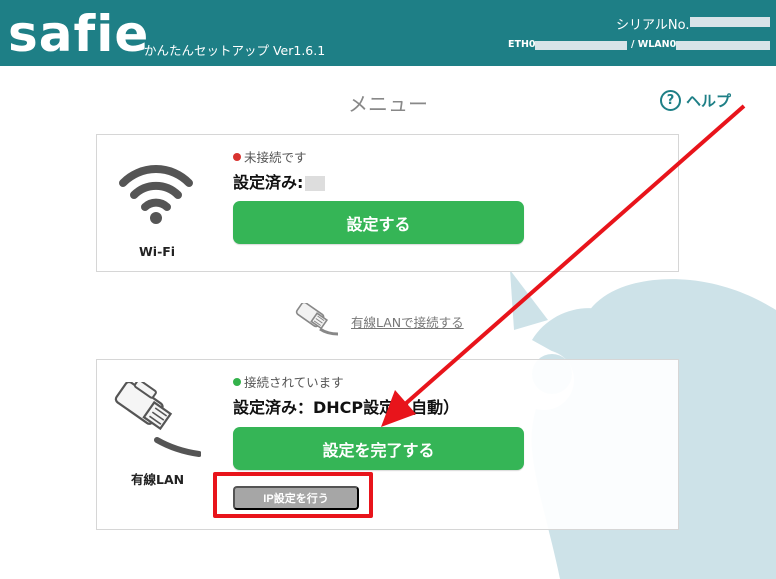 Image resolution: width=776 pixels, height=579 pixels. What do you see at coordinates (235, 50) in the screenshot?
I see `app-subtitle: かんたんセットアップ Ver1.6.1` at bounding box center [235, 50].